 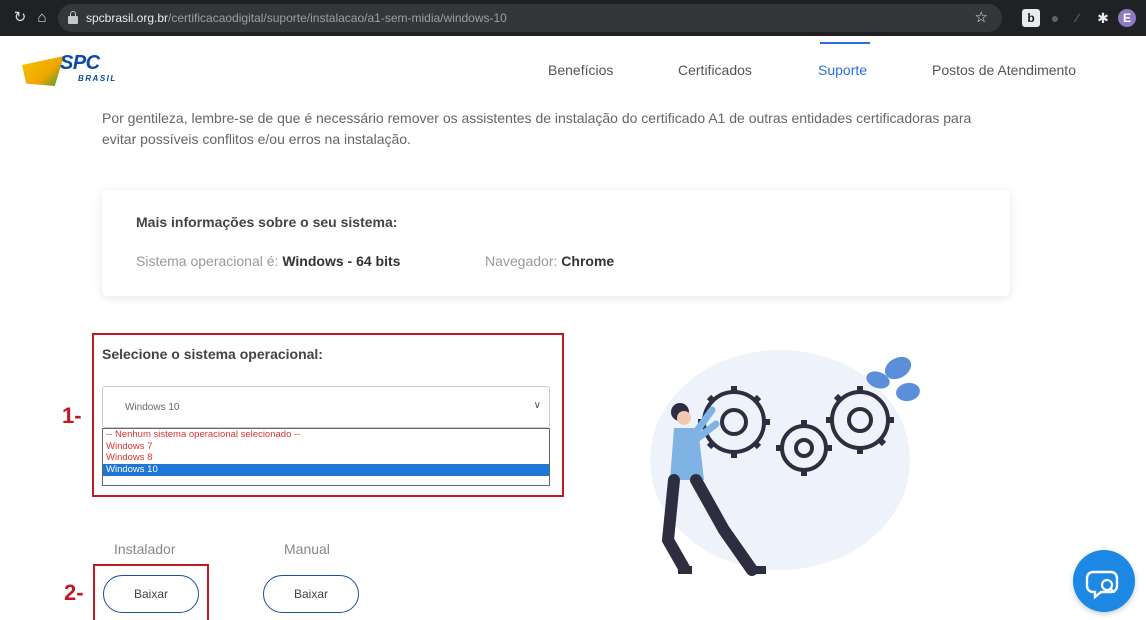 What do you see at coordinates (151, 594) in the screenshot?
I see `installer-download-button: Baixar` at bounding box center [151, 594].